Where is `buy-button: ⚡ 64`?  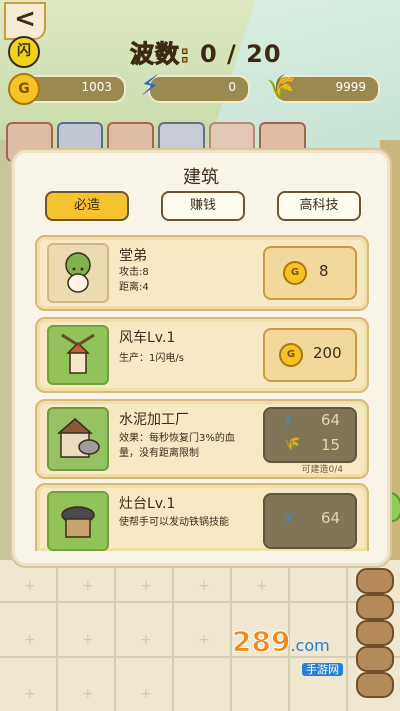 buy-button: ⚡ 64 is located at coordinates (310, 521).